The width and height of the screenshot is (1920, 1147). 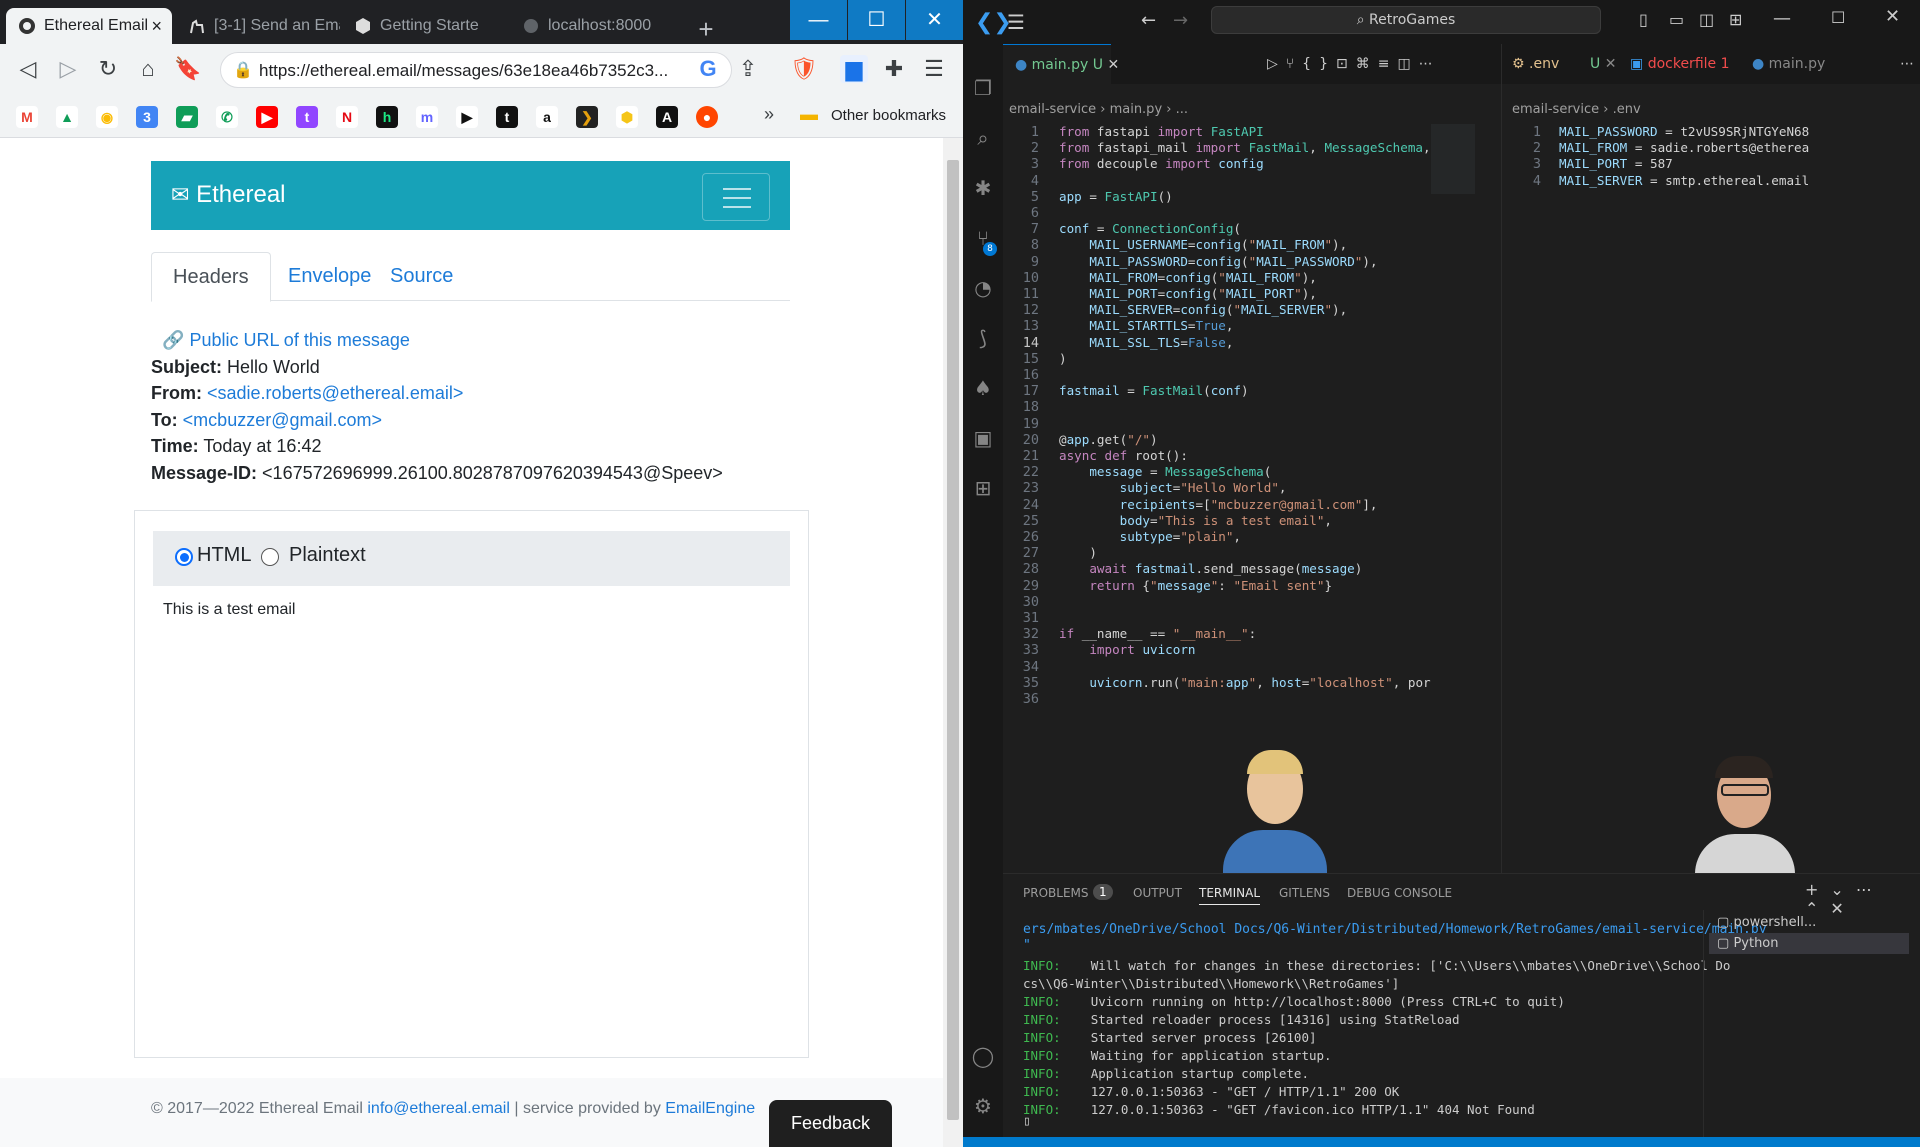 What do you see at coordinates (1809, 943) in the screenshot?
I see `terminal-python: ▢ Python` at bounding box center [1809, 943].